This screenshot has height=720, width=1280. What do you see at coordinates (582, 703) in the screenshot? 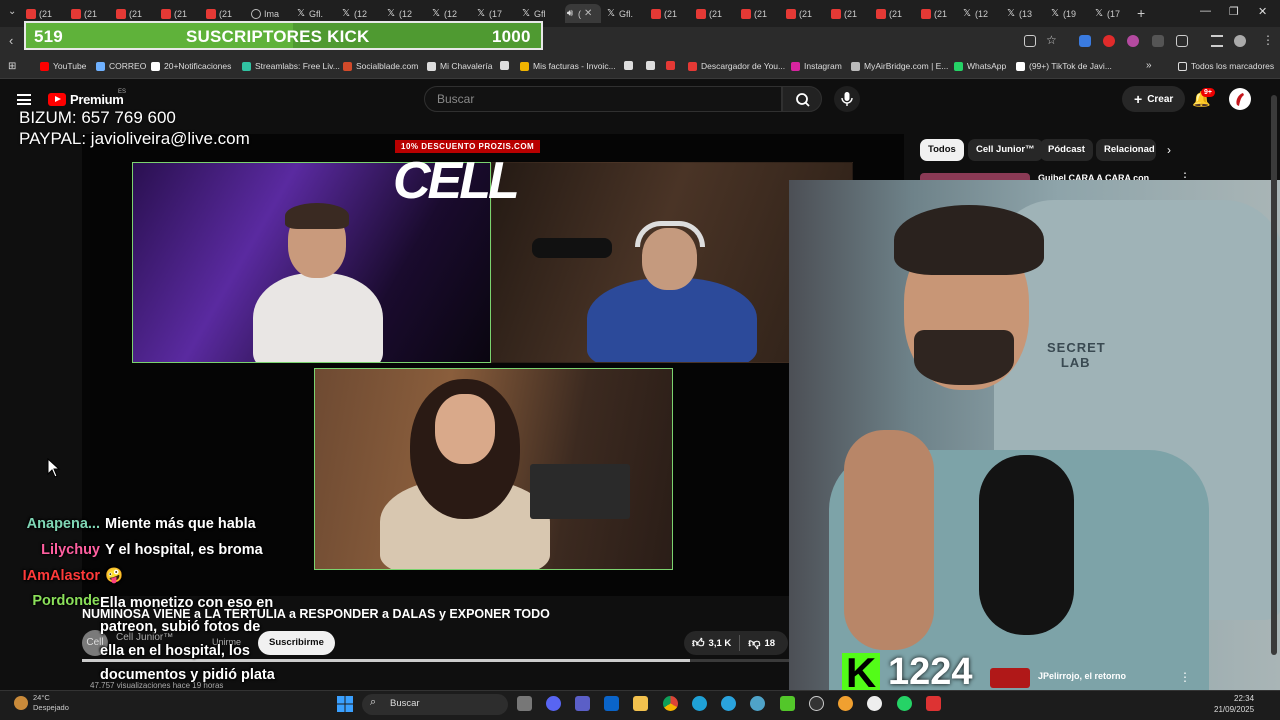
I see `teams-icon` at bounding box center [582, 703].